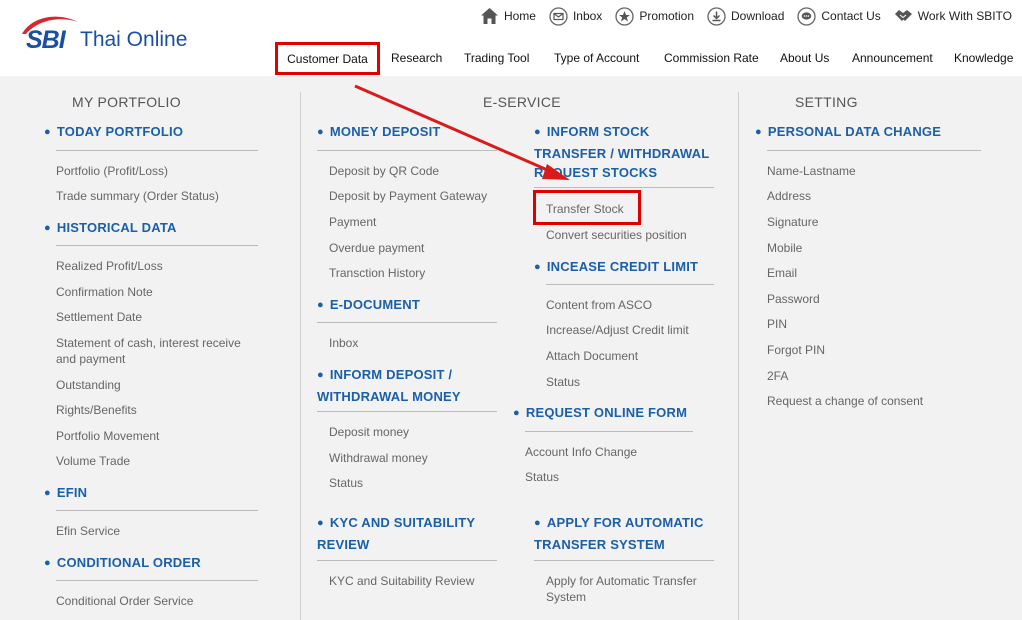  Describe the element at coordinates (408, 196) in the screenshot. I see `link-deposit-gateway: Deposit by Payment Gateway` at that location.